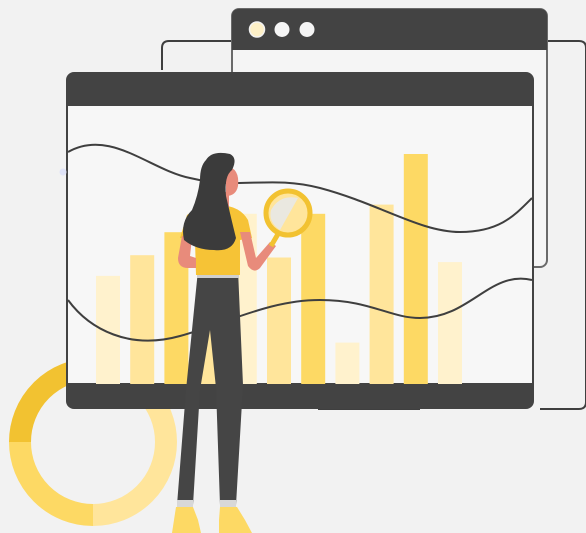 The image size is (586, 533). Describe the element at coordinates (63, 172) in the screenshot. I see `accent-dot` at that location.